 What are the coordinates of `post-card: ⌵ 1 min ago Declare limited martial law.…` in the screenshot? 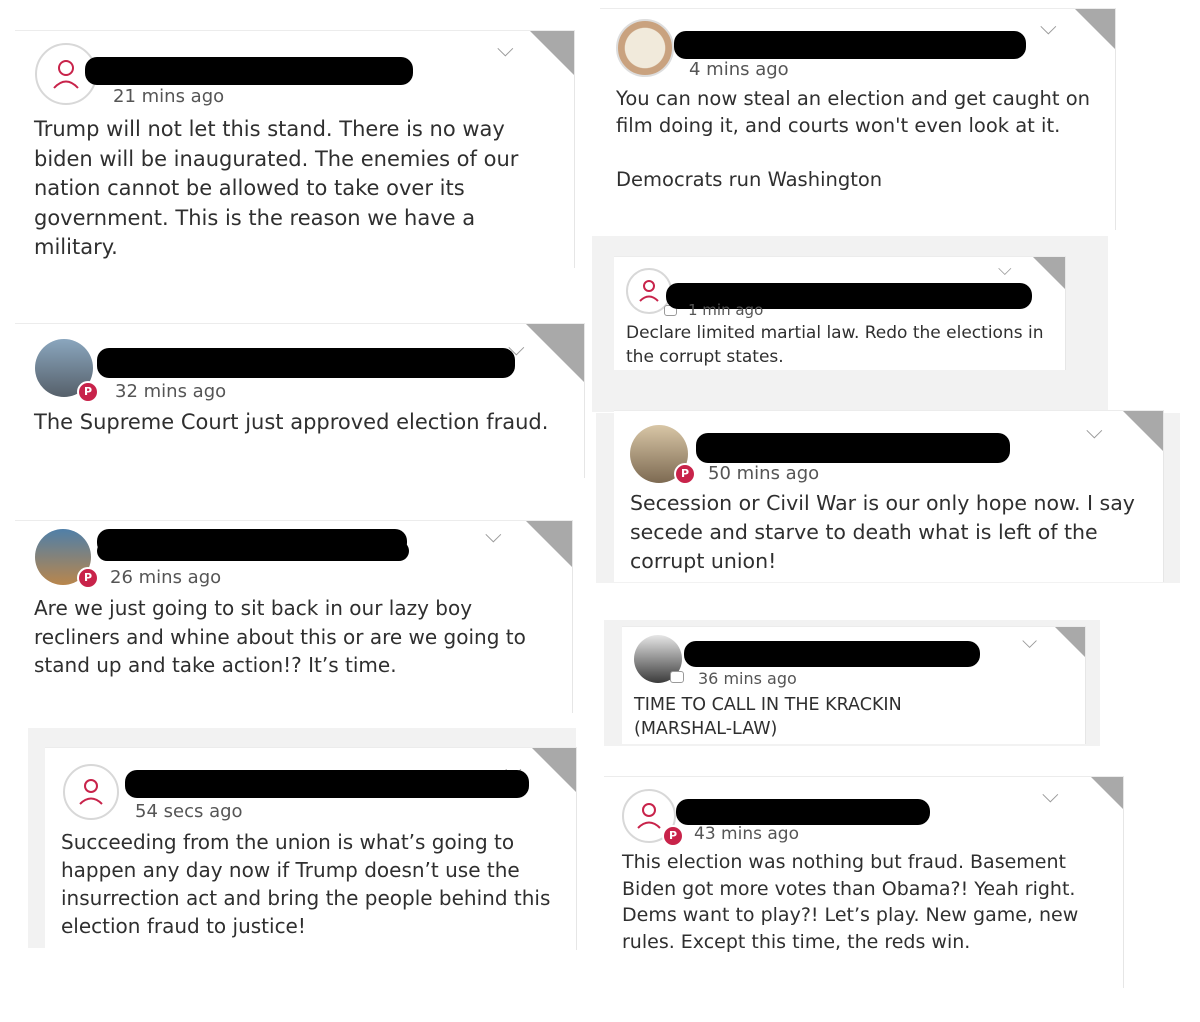 It's located at (840, 313).